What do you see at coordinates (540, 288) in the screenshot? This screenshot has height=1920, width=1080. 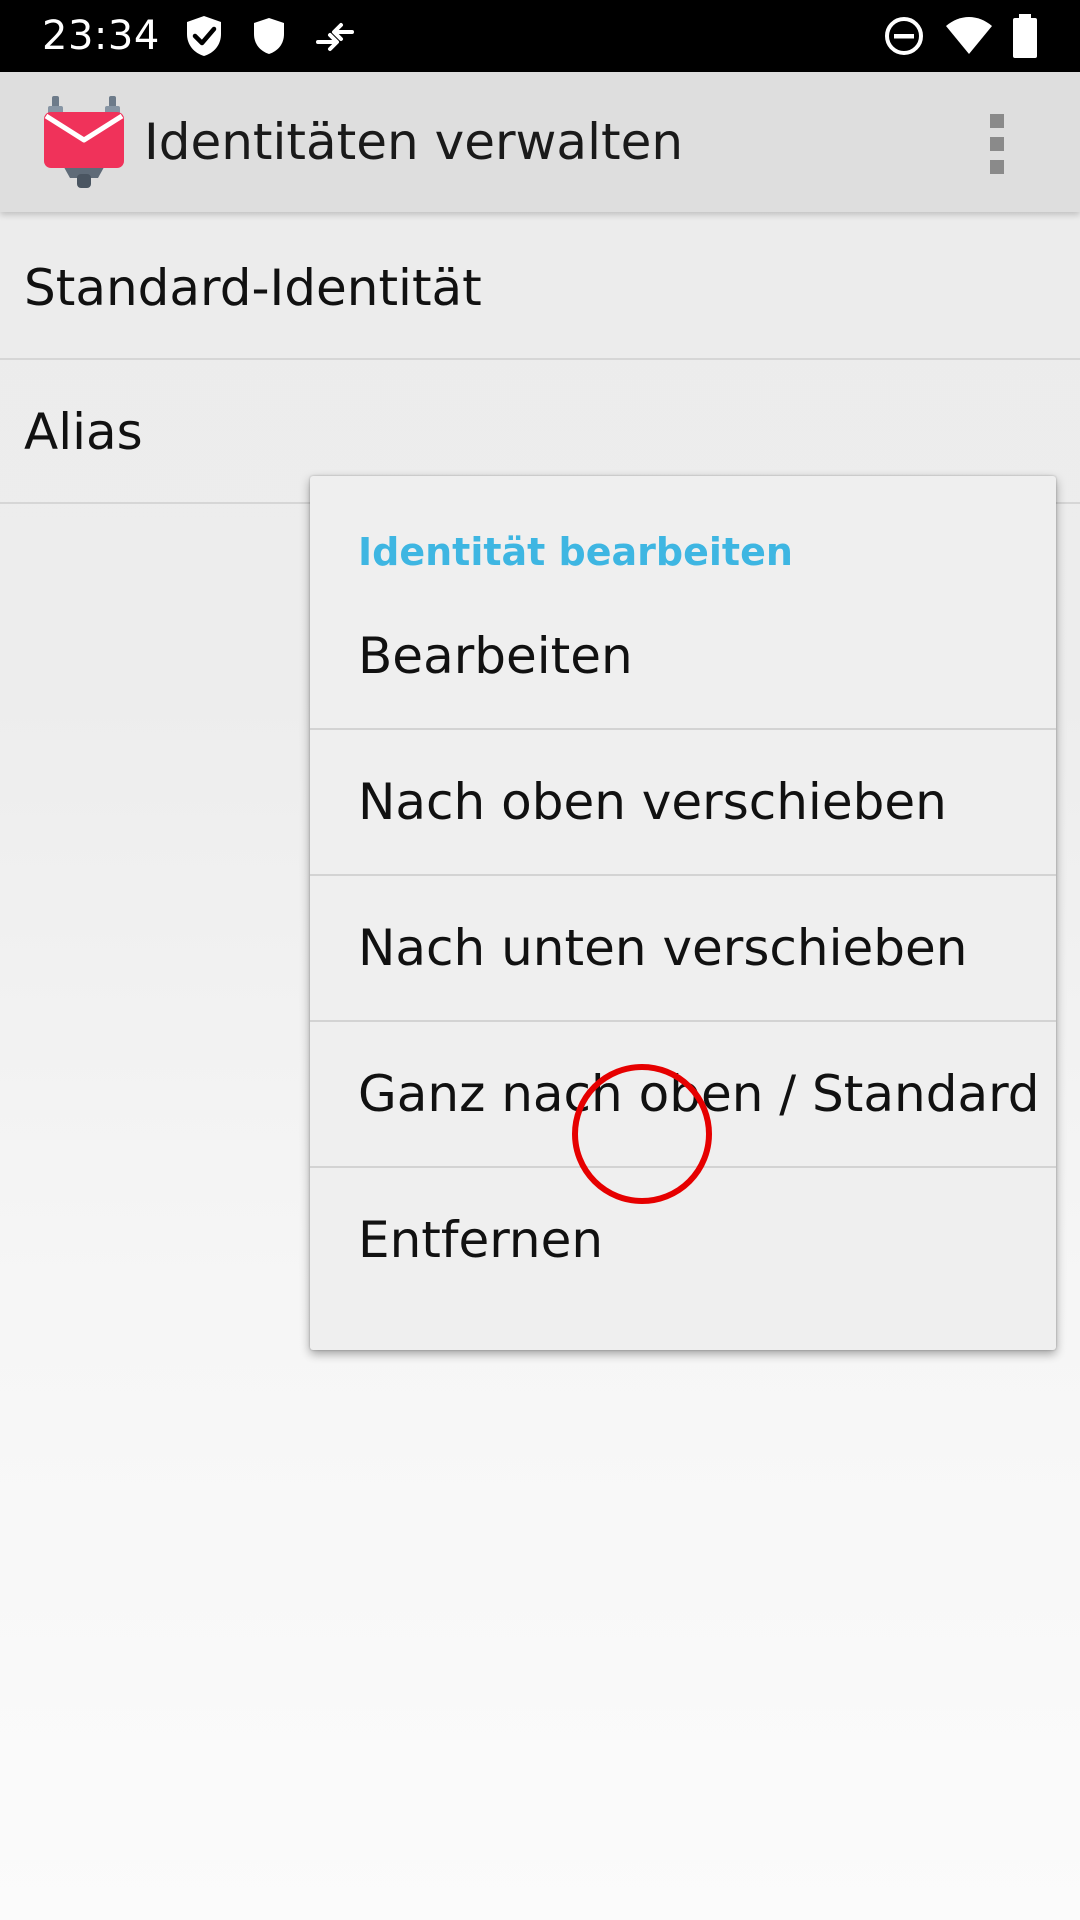 I see `identity-item-standard: Standard-Identität` at bounding box center [540, 288].